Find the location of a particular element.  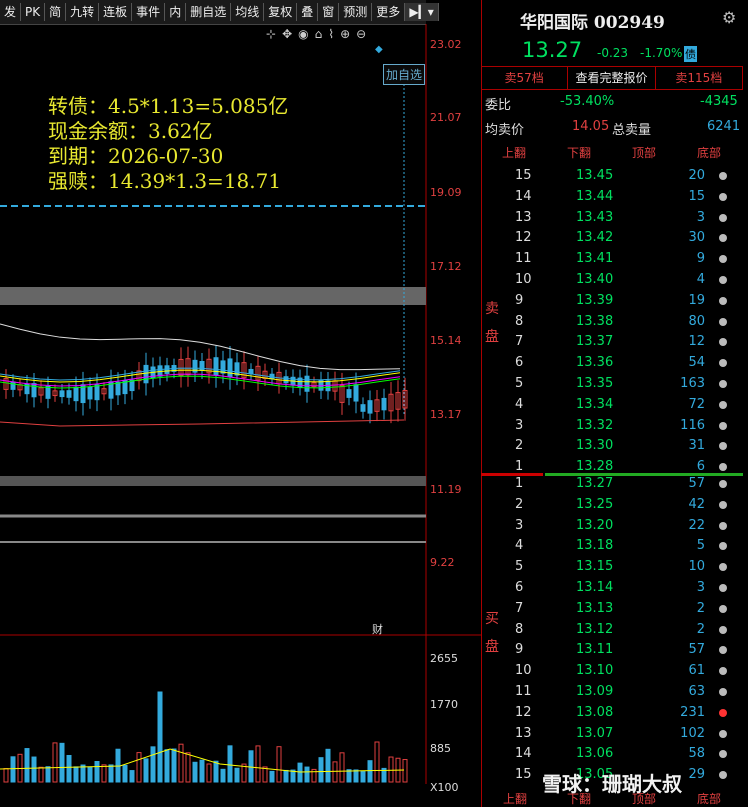

watermark: 雪球：珊瑚大叔 is located at coordinates (612, 784).